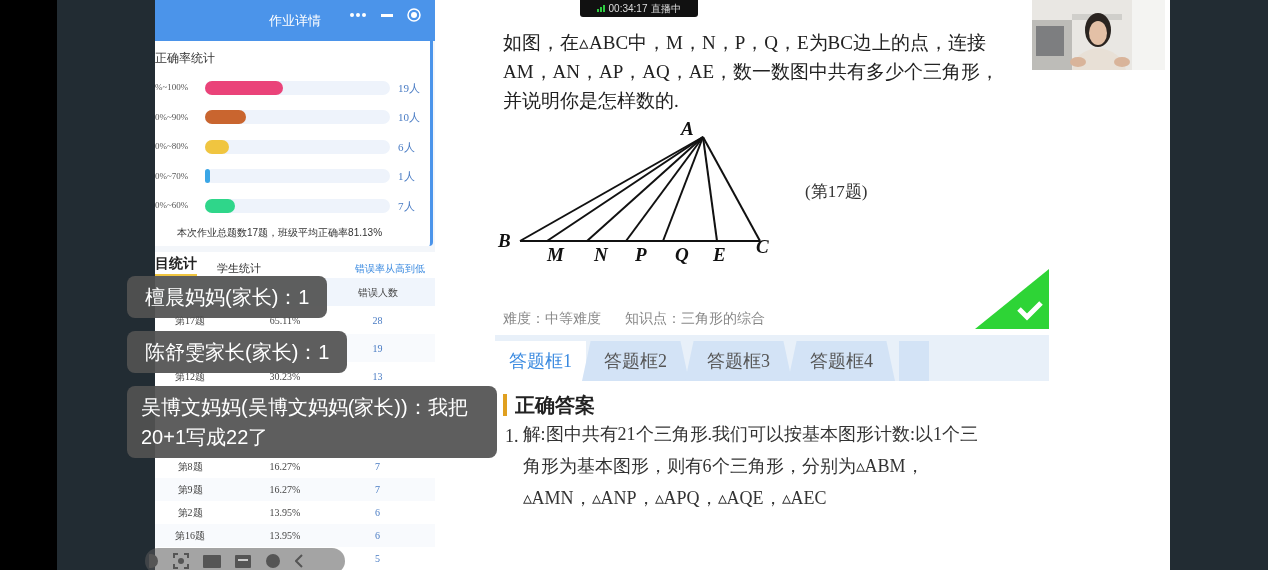 The image size is (1268, 570). What do you see at coordinates (299, 561) in the screenshot?
I see `collapse-icon` at bounding box center [299, 561].